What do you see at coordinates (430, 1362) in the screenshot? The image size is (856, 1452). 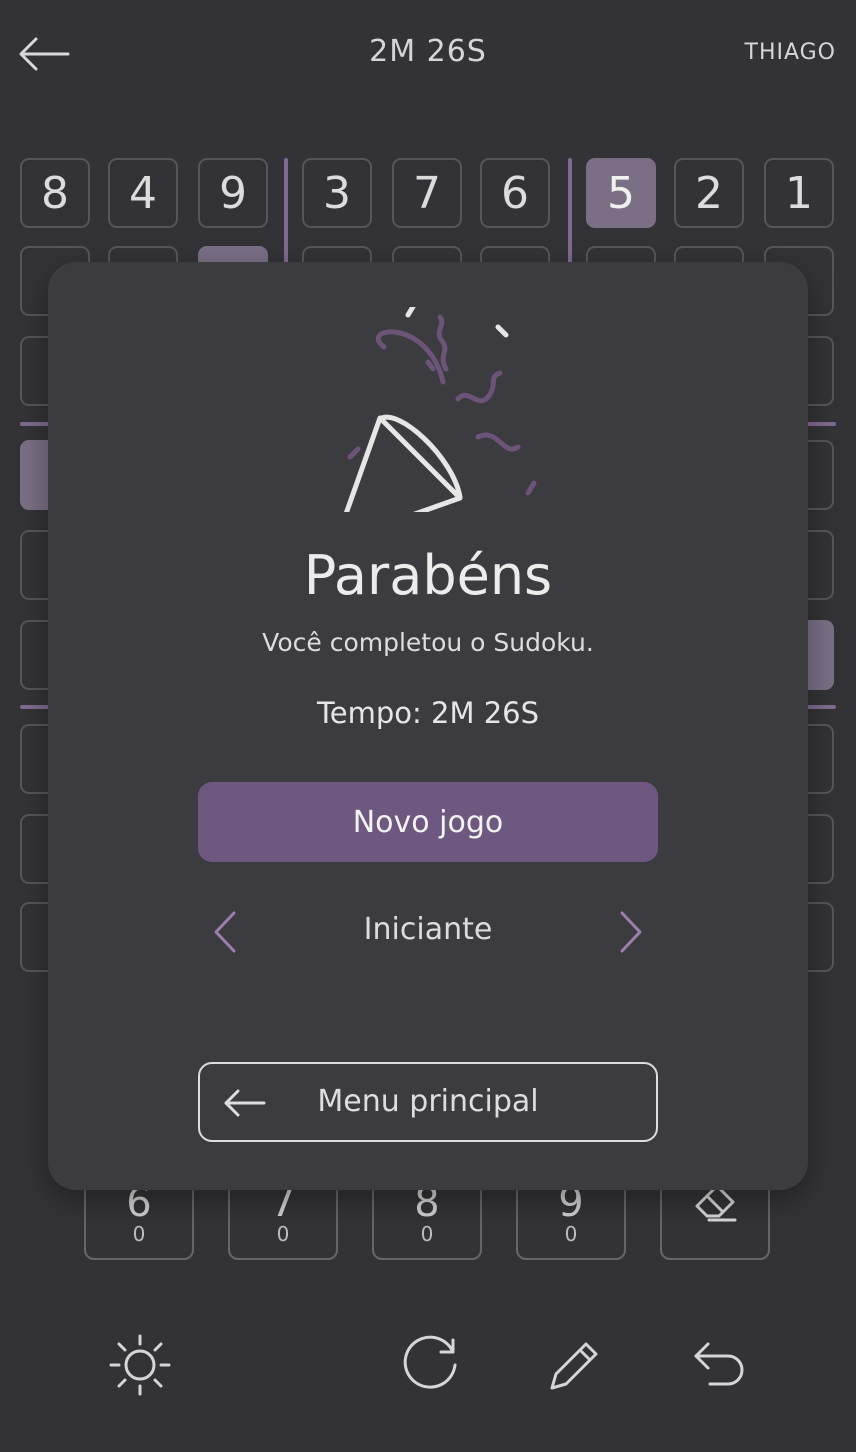 I see `refresh-icon` at bounding box center [430, 1362].